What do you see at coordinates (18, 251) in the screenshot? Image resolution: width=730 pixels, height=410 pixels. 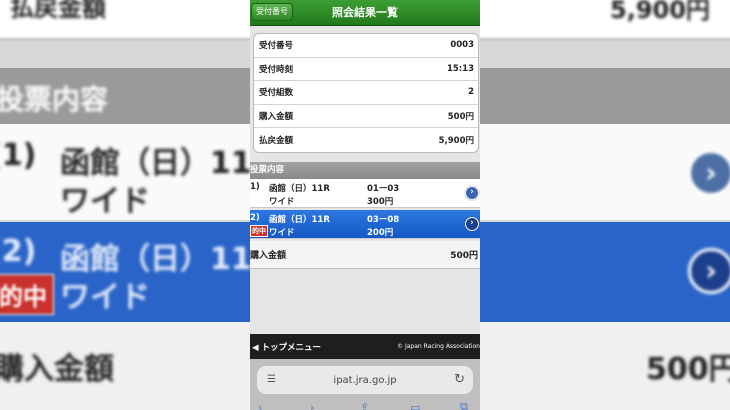 I see `bg-bet-2-no: (2)` at bounding box center [18, 251].